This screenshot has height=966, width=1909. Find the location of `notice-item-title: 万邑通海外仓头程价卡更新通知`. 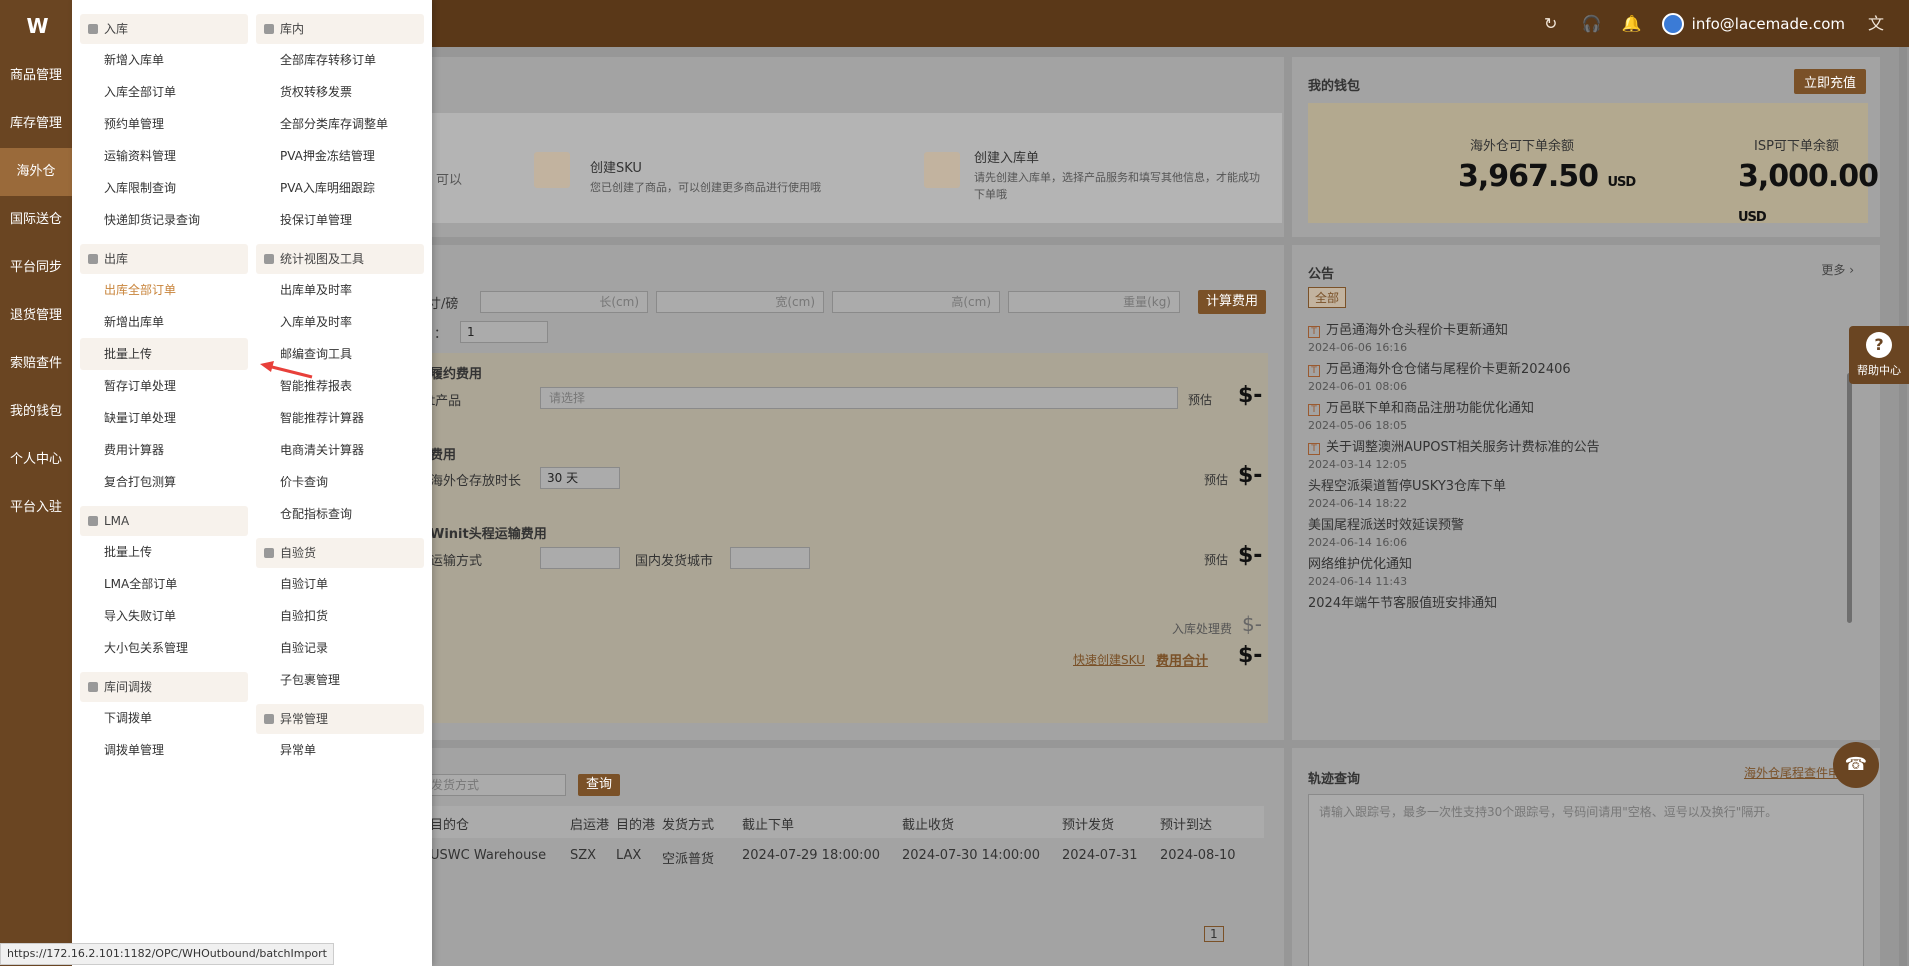

notice-item-title: 万邑通海外仓头程价卡更新通知 is located at coordinates (1417, 330).